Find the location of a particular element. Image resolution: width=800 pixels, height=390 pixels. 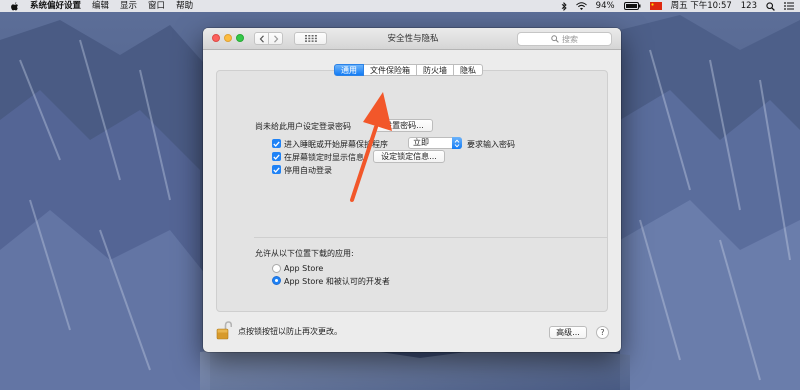

lock-open-icon is located at coordinates (224, 330).